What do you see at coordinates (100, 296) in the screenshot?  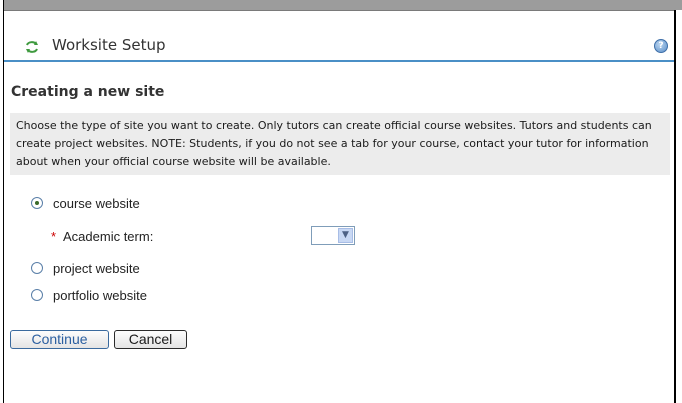 I see `portfolio-website-label: portfolio website` at bounding box center [100, 296].